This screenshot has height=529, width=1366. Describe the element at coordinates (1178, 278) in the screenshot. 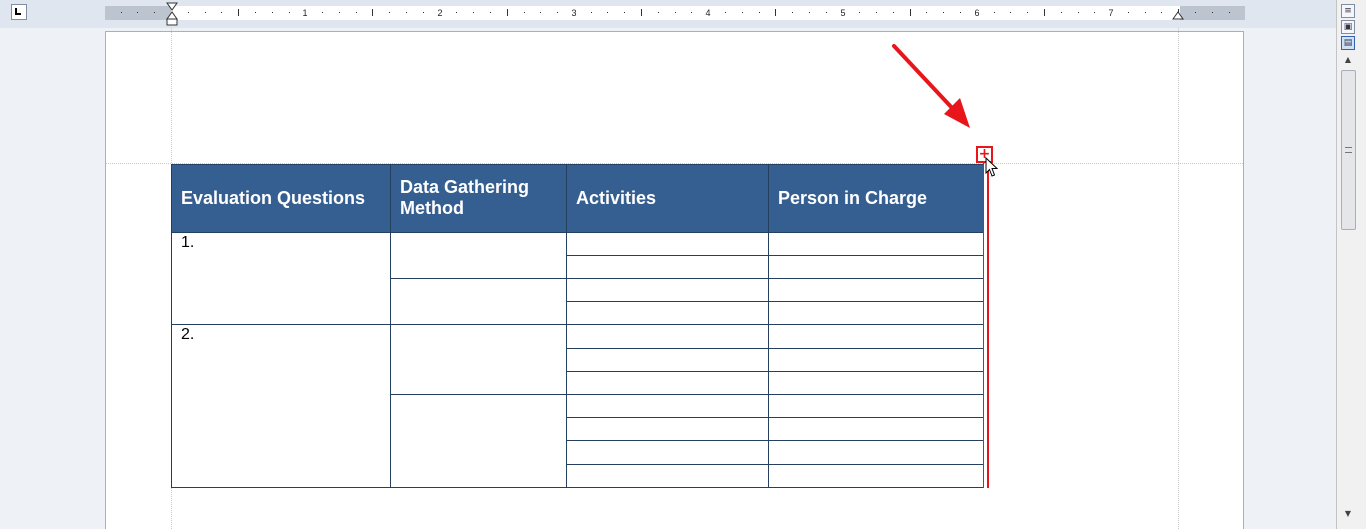

I see `text-boundary-right` at that location.